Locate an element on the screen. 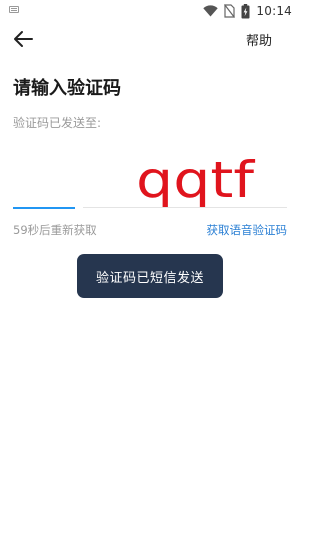 This screenshot has height=533, width=320. status-time: 10:14 is located at coordinates (274, 11).